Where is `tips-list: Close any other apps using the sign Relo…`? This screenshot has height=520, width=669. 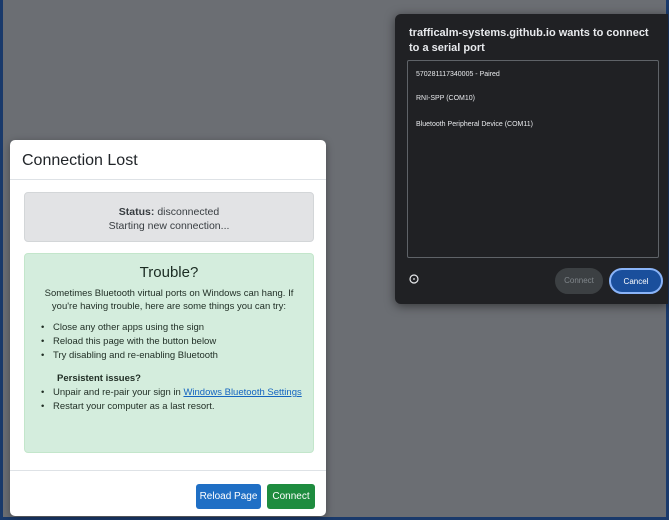 tips-list: Close any other apps using the sign Relo… is located at coordinates (169, 342).